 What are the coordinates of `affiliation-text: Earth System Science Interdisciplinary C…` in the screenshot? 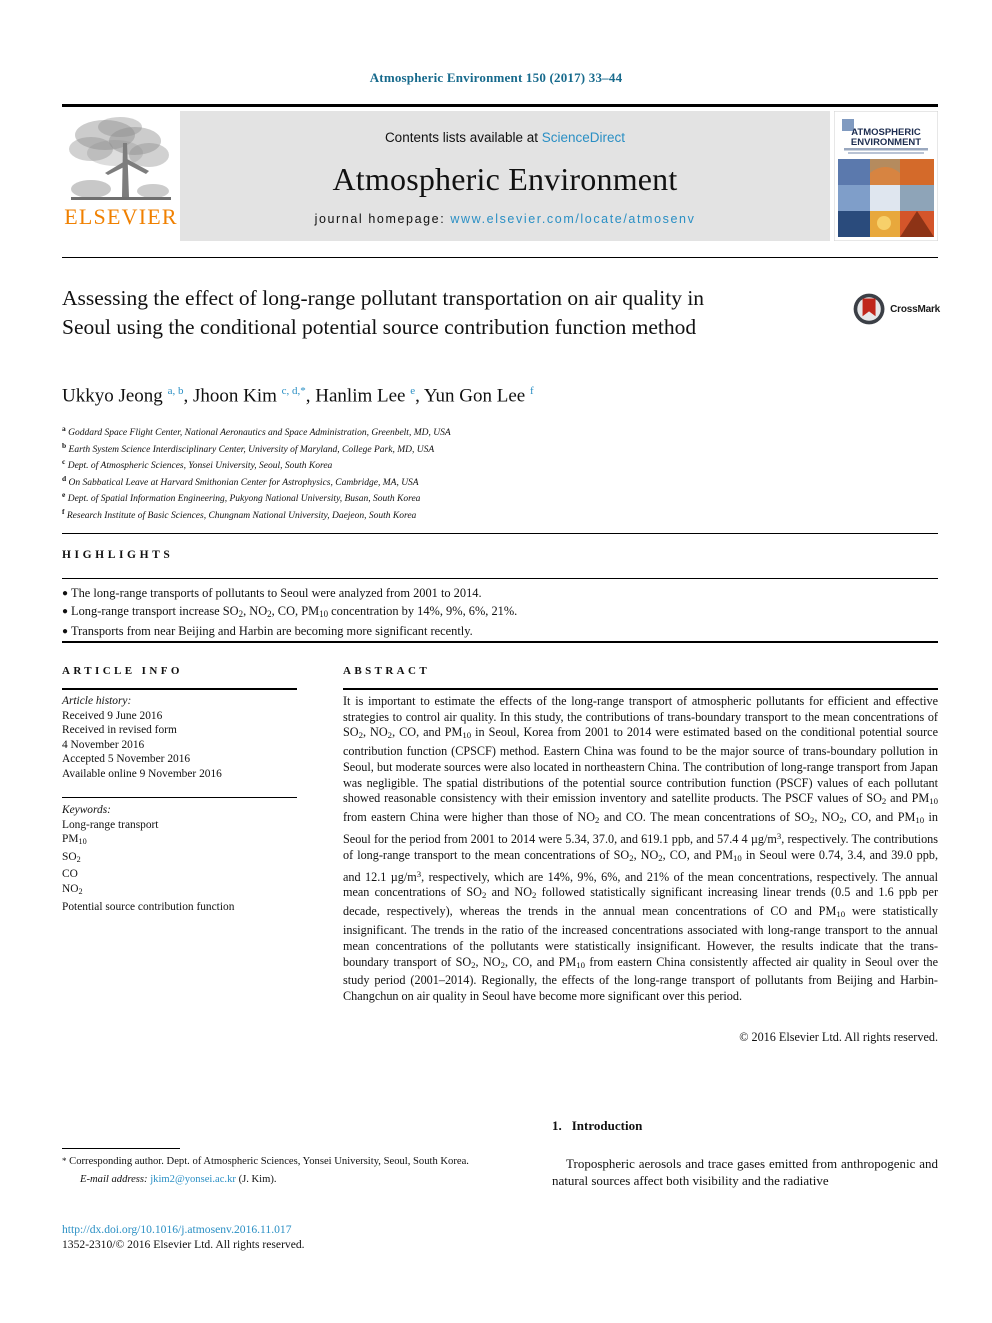 It's located at (251, 449).